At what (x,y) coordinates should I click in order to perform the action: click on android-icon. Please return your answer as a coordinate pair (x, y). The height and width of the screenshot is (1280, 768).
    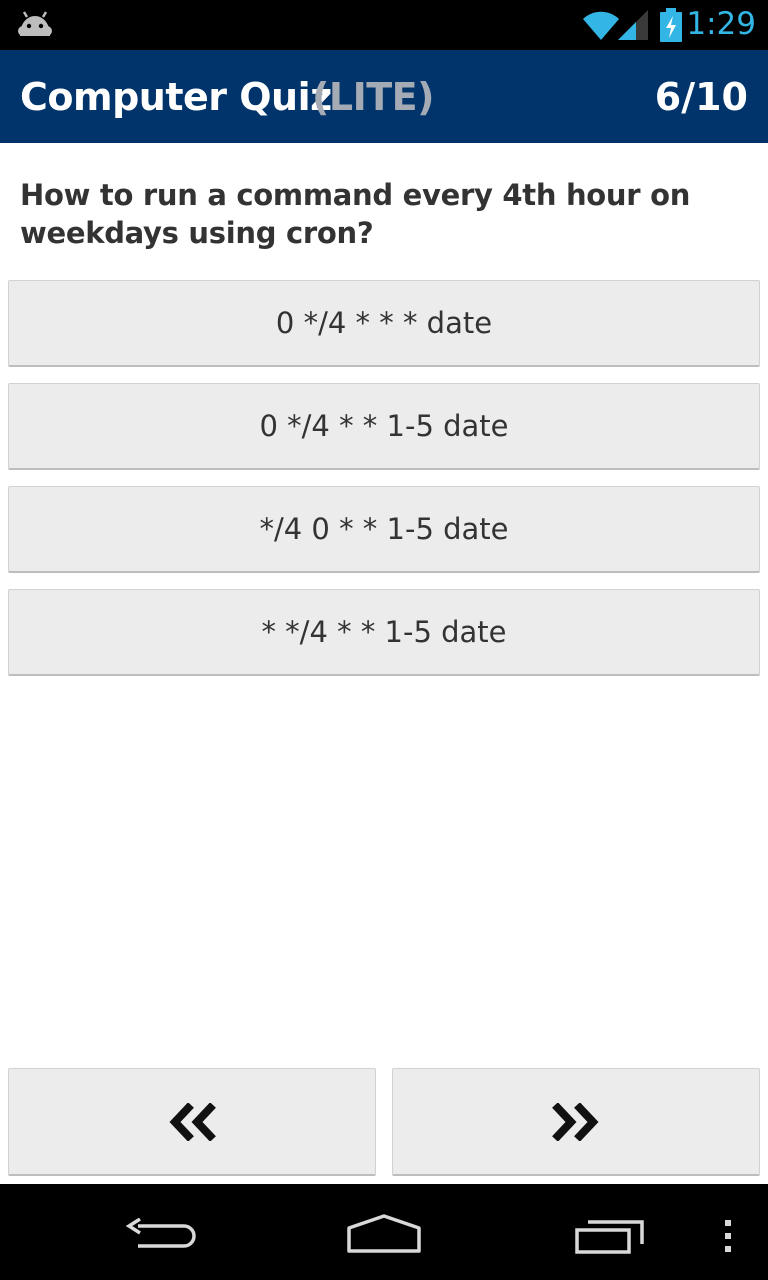
    Looking at the image, I should click on (35, 23).